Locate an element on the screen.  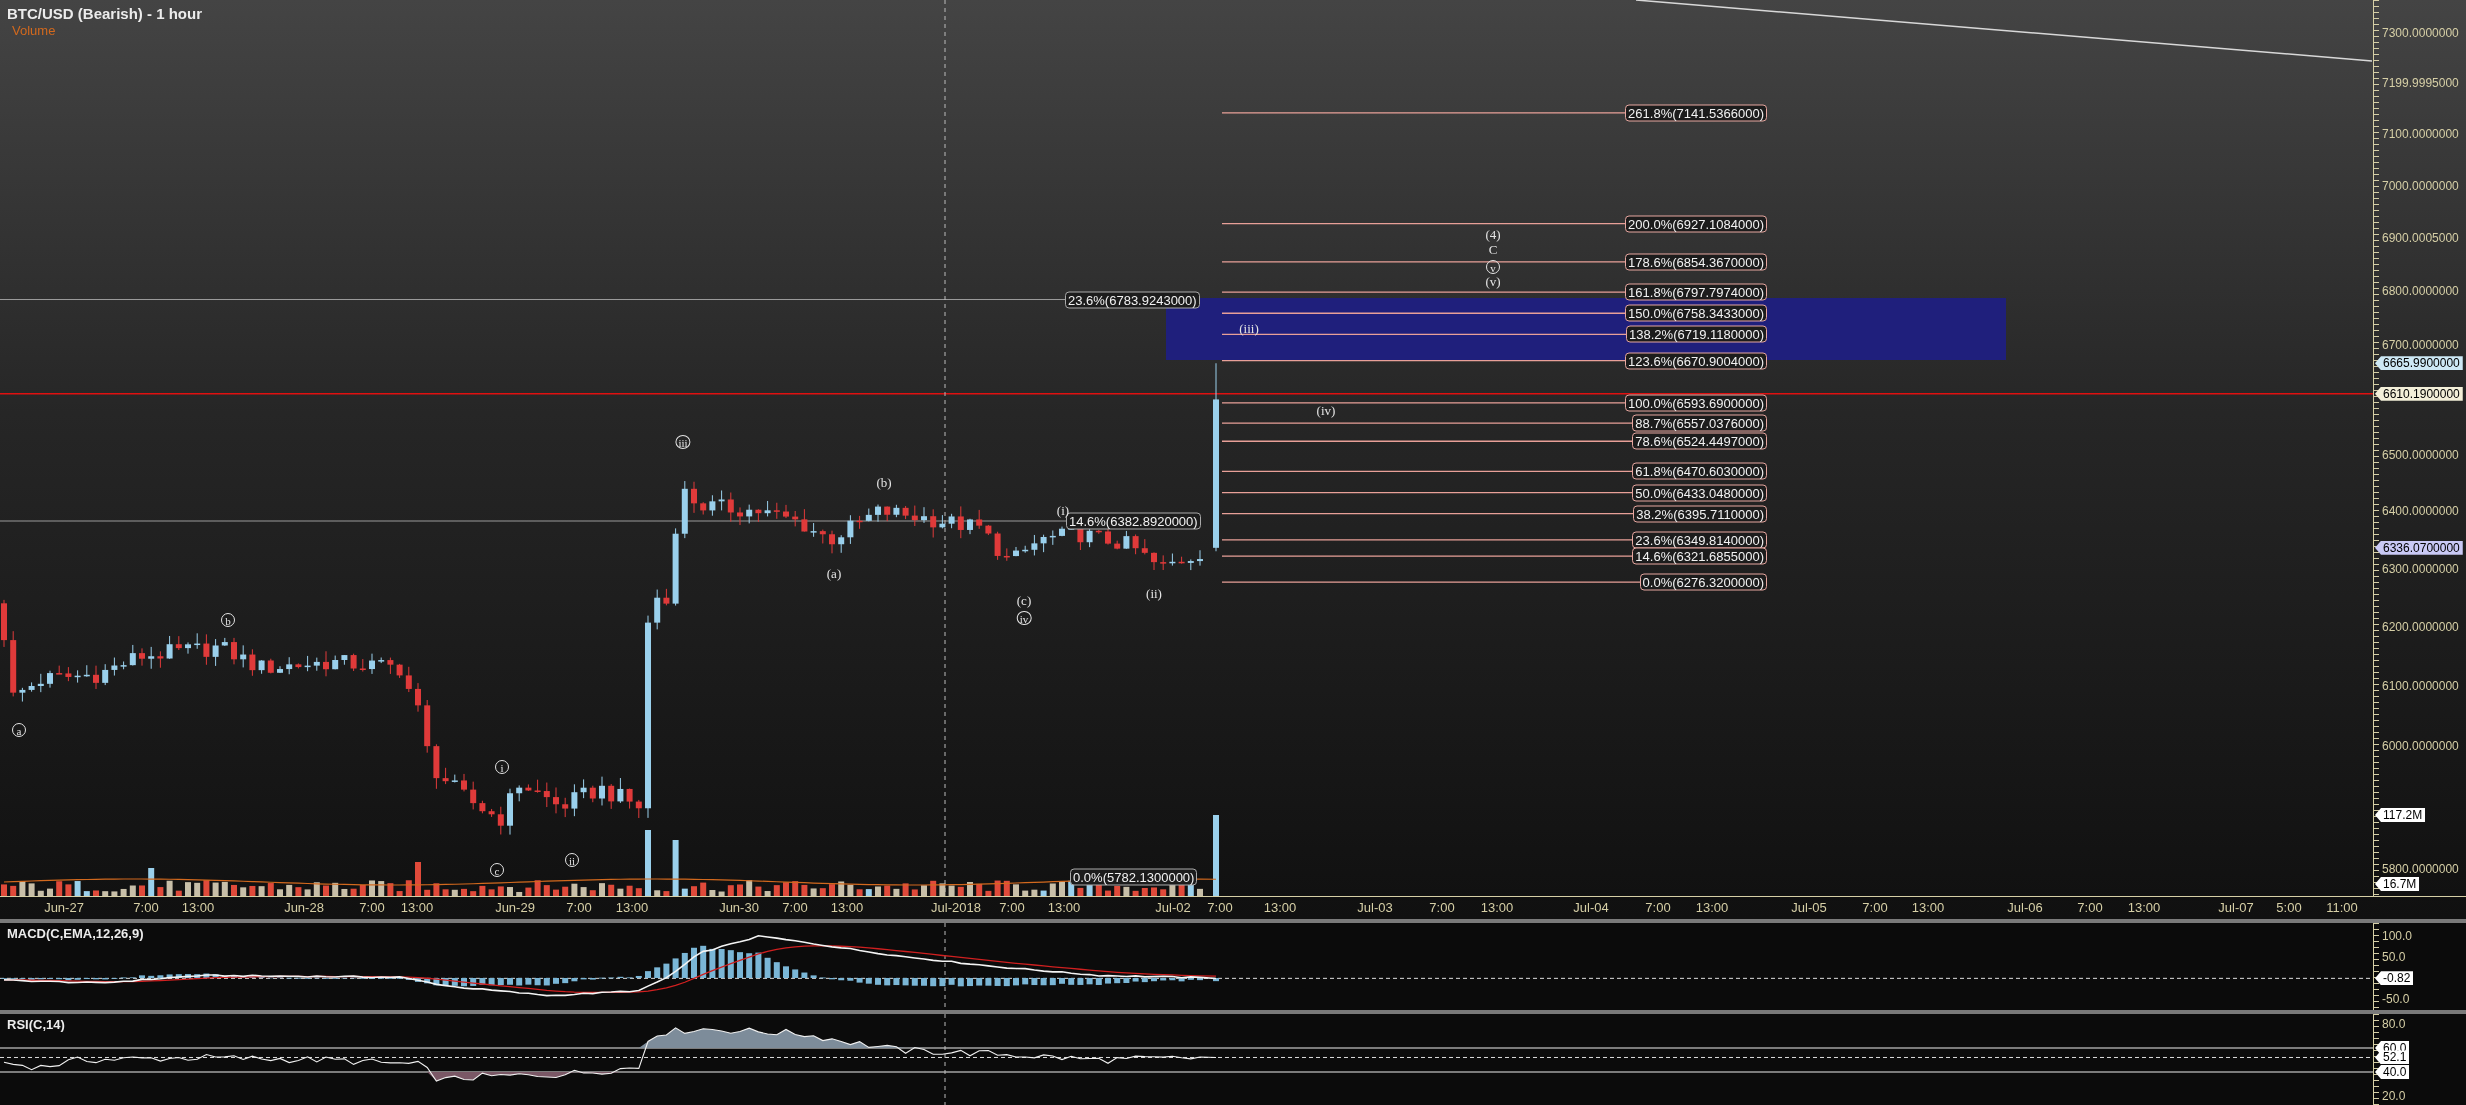
time-label: 5:00 is located at coordinates (2289, 907).